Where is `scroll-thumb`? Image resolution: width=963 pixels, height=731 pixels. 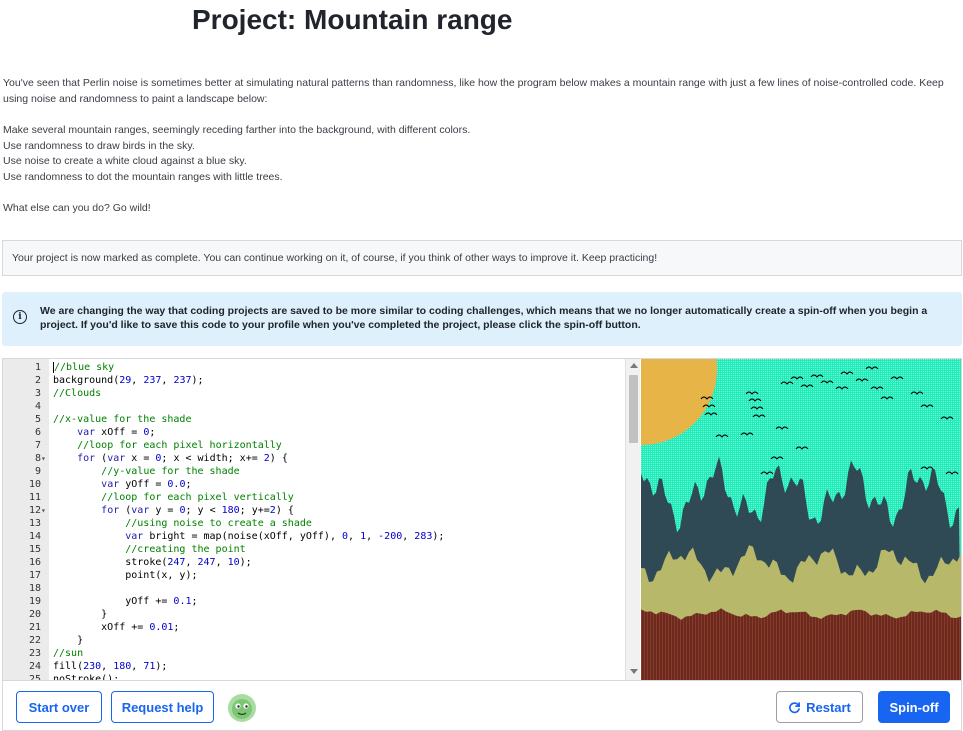 scroll-thumb is located at coordinates (633, 409).